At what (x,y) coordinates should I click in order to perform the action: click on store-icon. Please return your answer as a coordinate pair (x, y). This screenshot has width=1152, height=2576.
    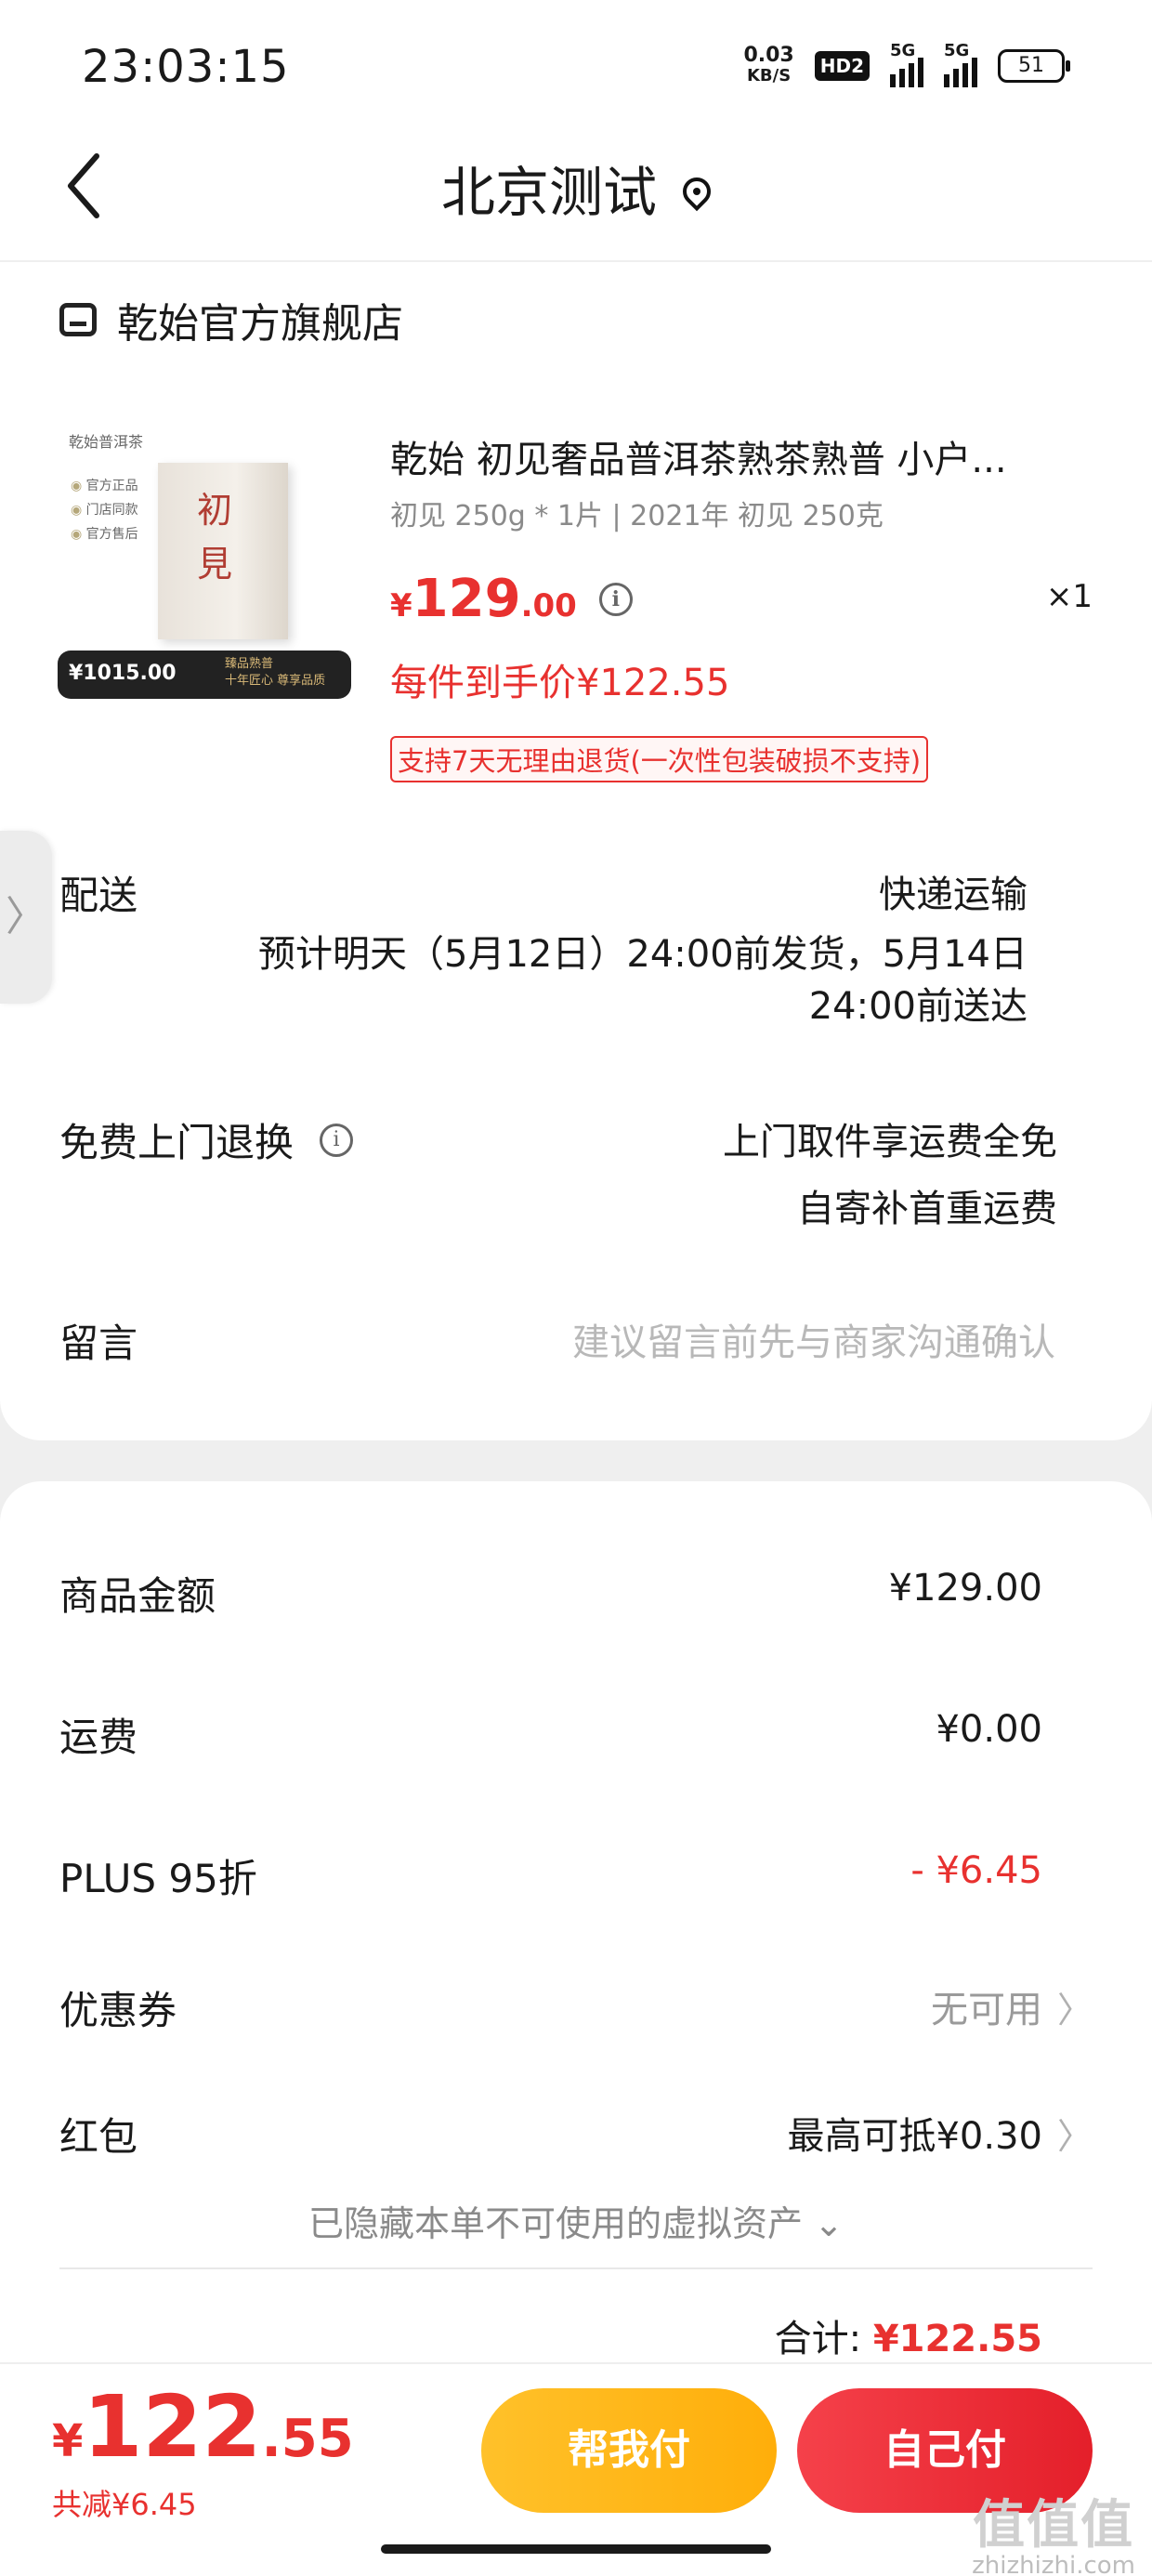
    Looking at the image, I should click on (78, 319).